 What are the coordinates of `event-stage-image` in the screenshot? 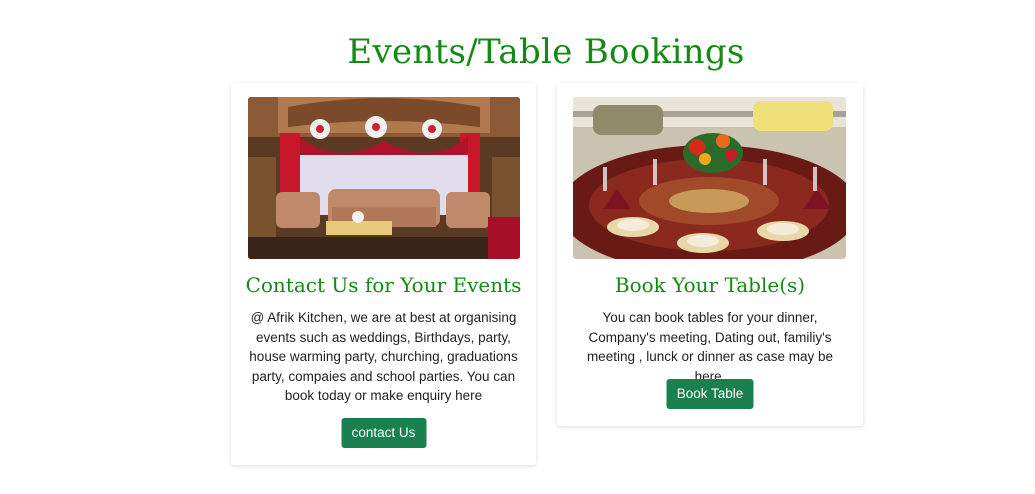 It's located at (384, 178).